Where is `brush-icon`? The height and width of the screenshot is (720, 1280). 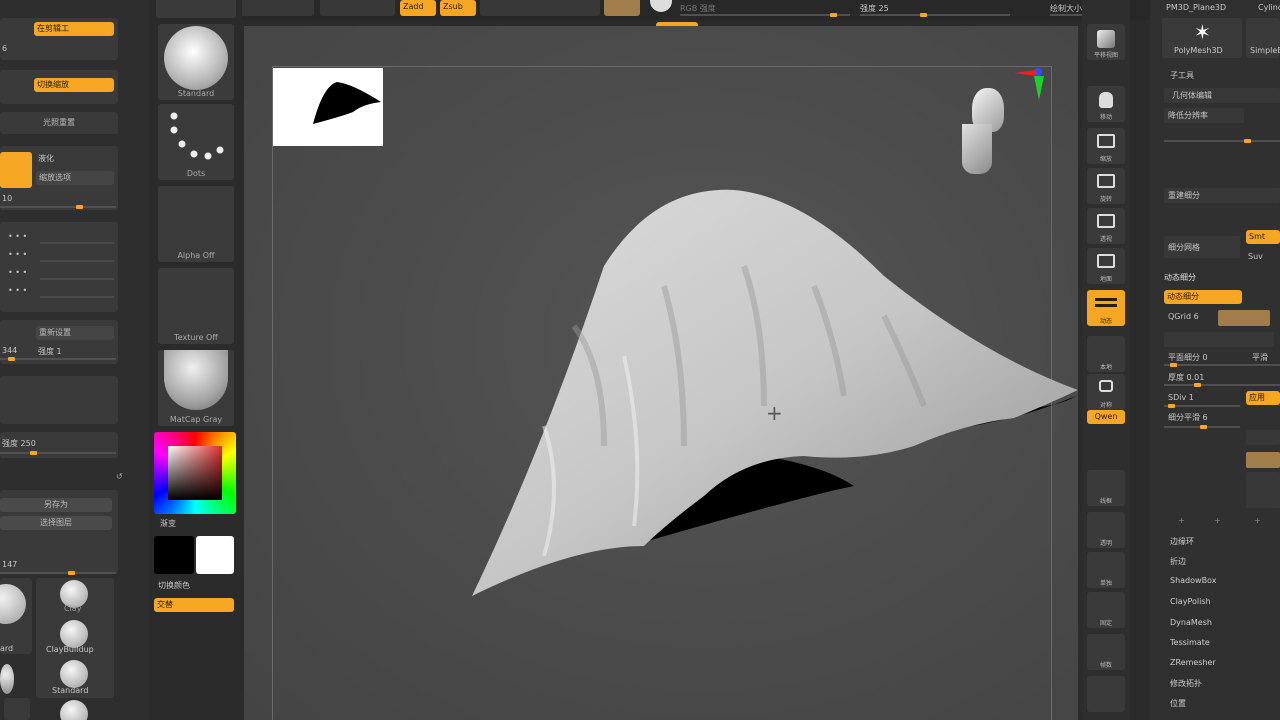 brush-icon is located at coordinates (74, 710).